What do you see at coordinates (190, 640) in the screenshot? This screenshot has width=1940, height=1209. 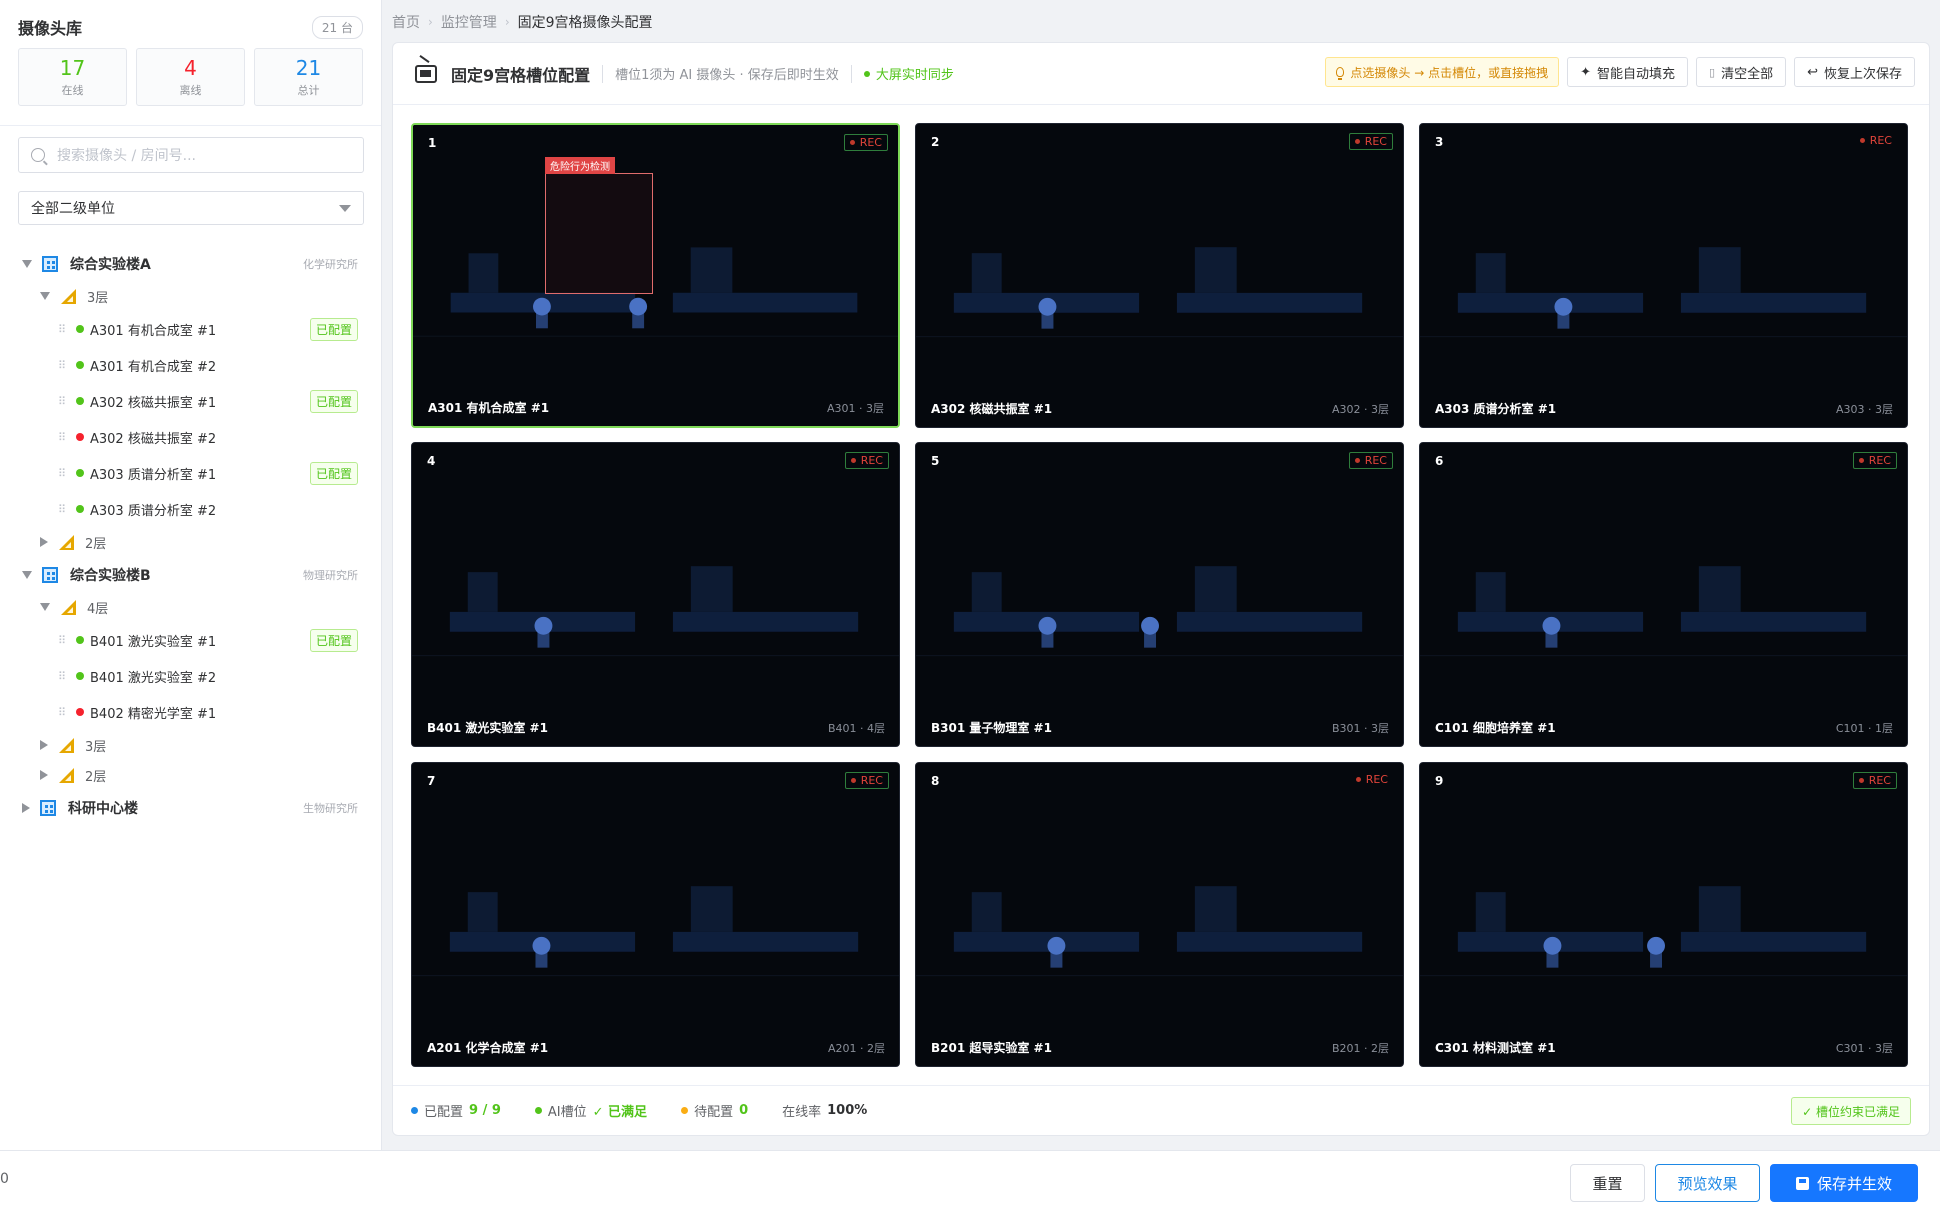 I see `tree-camera-item: ⠿ B401 激光实验室 #1 已配置` at bounding box center [190, 640].